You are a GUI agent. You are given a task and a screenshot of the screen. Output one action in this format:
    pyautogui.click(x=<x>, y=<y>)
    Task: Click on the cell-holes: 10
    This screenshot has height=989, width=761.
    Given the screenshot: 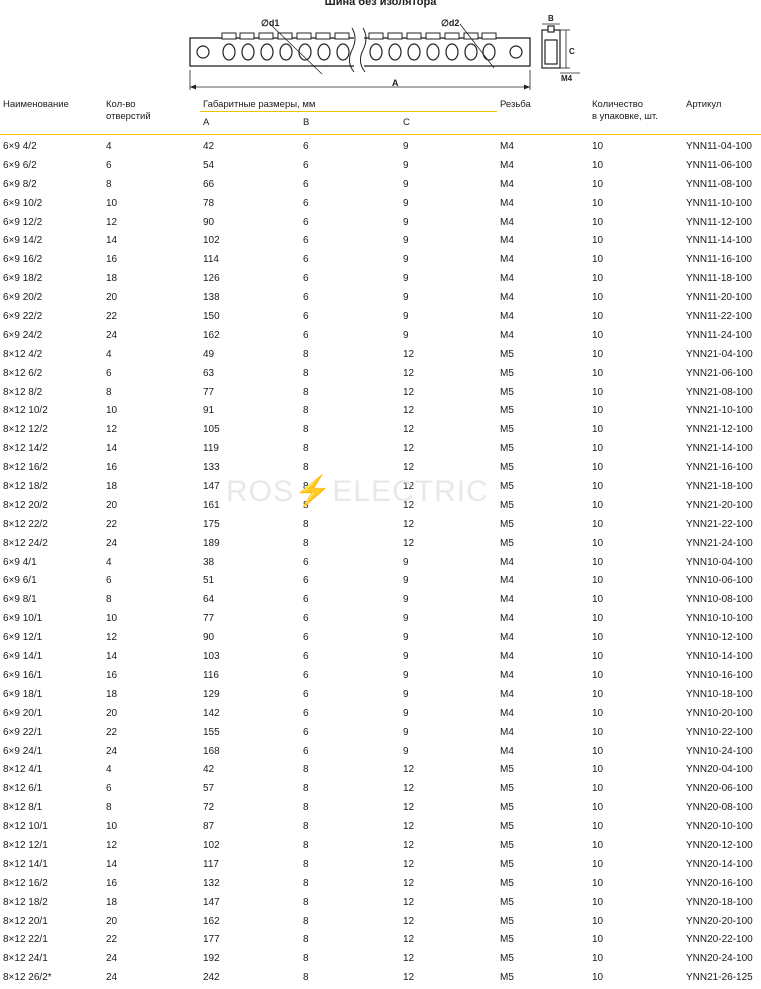 What is the action you would take?
    pyautogui.click(x=112, y=203)
    